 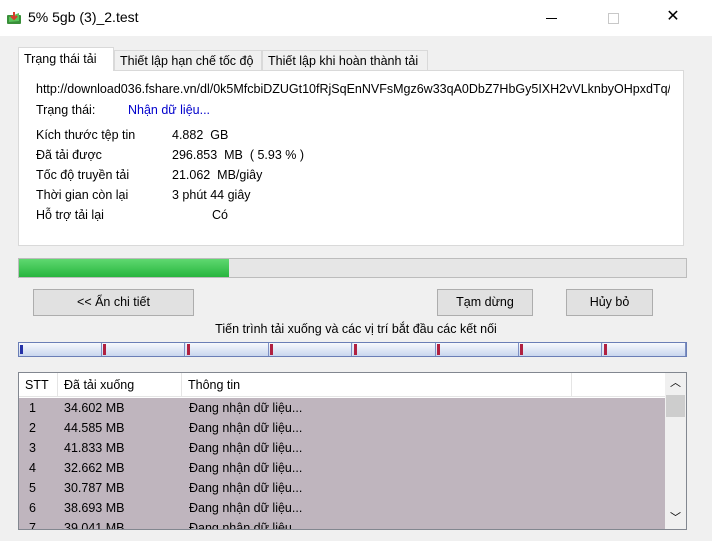 What do you see at coordinates (675, 451) in the screenshot?
I see `list-scrollbar: ︿ ﹀` at bounding box center [675, 451].